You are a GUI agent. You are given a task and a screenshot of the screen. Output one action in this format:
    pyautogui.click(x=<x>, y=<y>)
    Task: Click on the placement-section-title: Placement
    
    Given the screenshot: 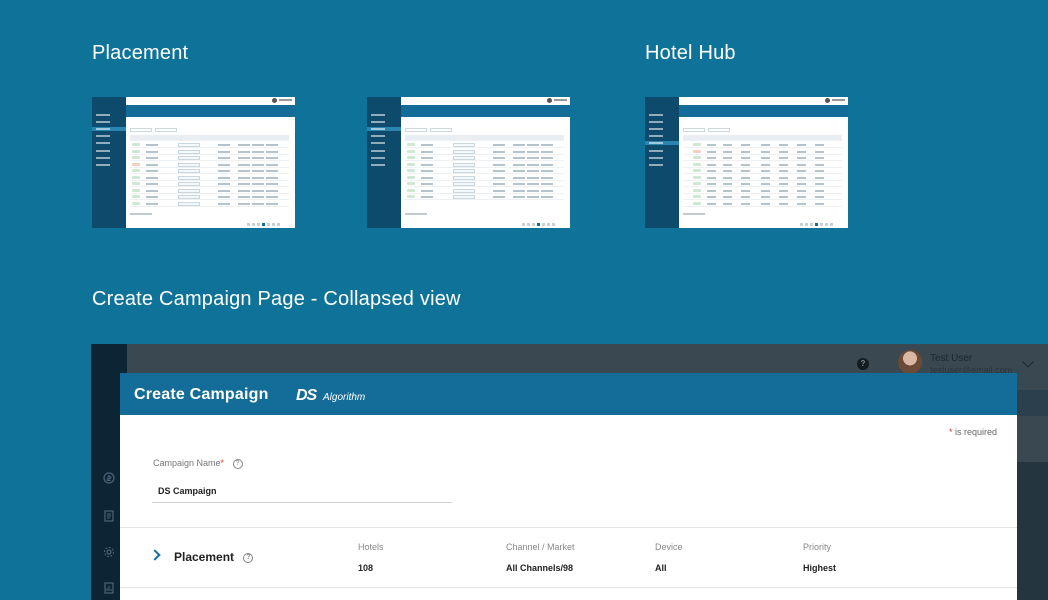 What is the action you would take?
    pyautogui.click(x=140, y=53)
    